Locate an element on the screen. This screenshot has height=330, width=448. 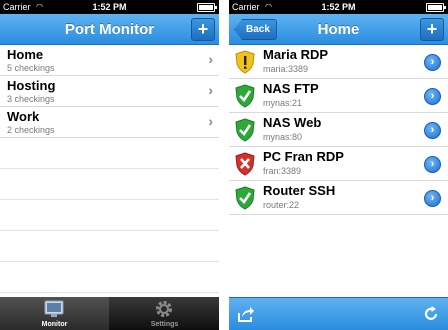
check-address: mynas:21 is located at coordinates (283, 103).